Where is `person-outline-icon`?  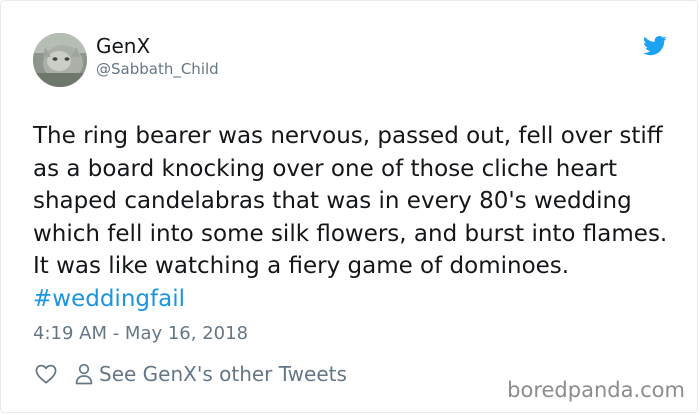
person-outline-icon is located at coordinates (84, 374).